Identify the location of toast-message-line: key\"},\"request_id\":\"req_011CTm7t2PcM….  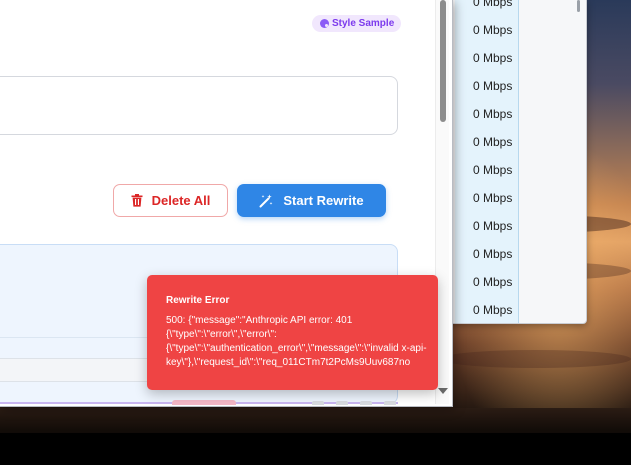
(288, 362).